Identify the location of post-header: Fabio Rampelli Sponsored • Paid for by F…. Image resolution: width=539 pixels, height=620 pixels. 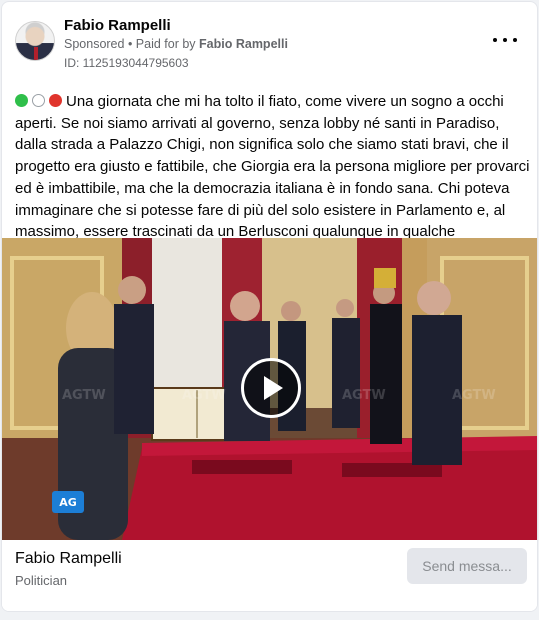
(269, 42).